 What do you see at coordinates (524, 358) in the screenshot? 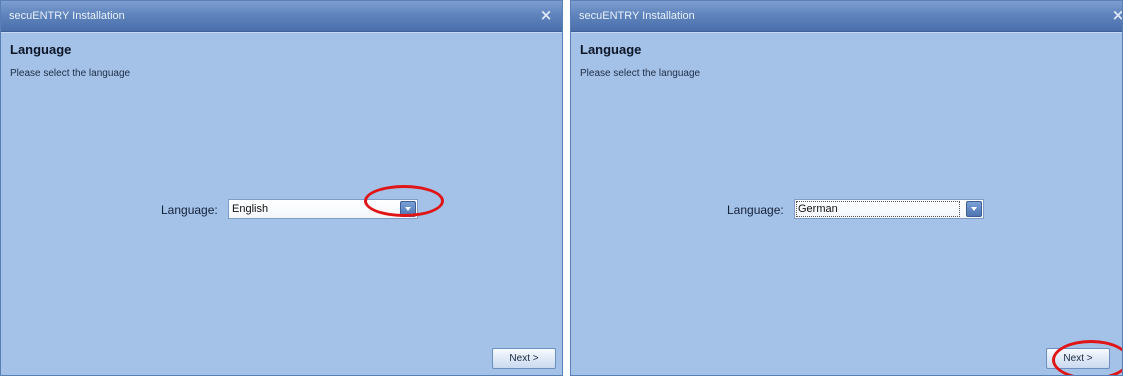
I see `next-button: Next >` at bounding box center [524, 358].